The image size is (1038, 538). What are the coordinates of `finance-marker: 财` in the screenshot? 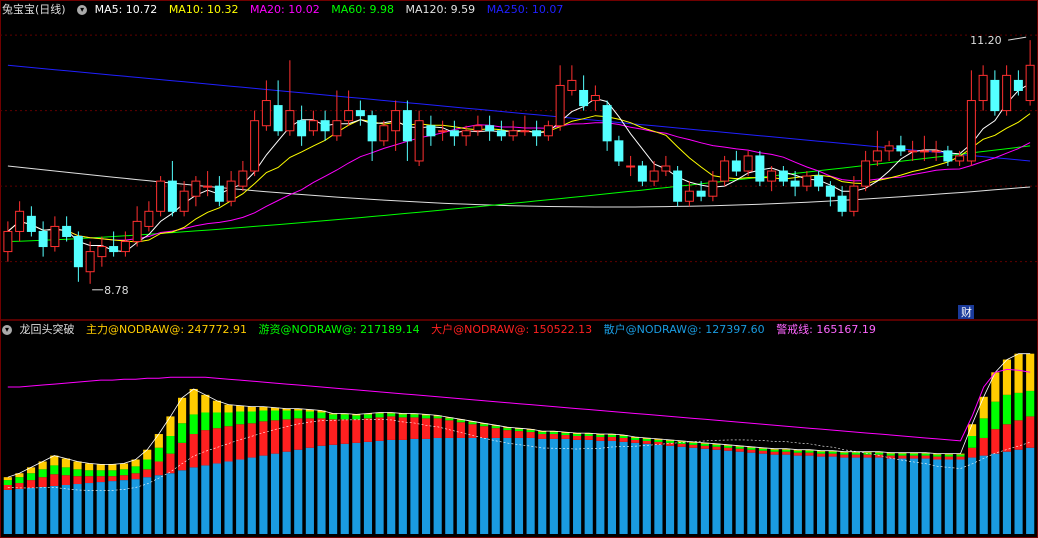 It's located at (966, 312).